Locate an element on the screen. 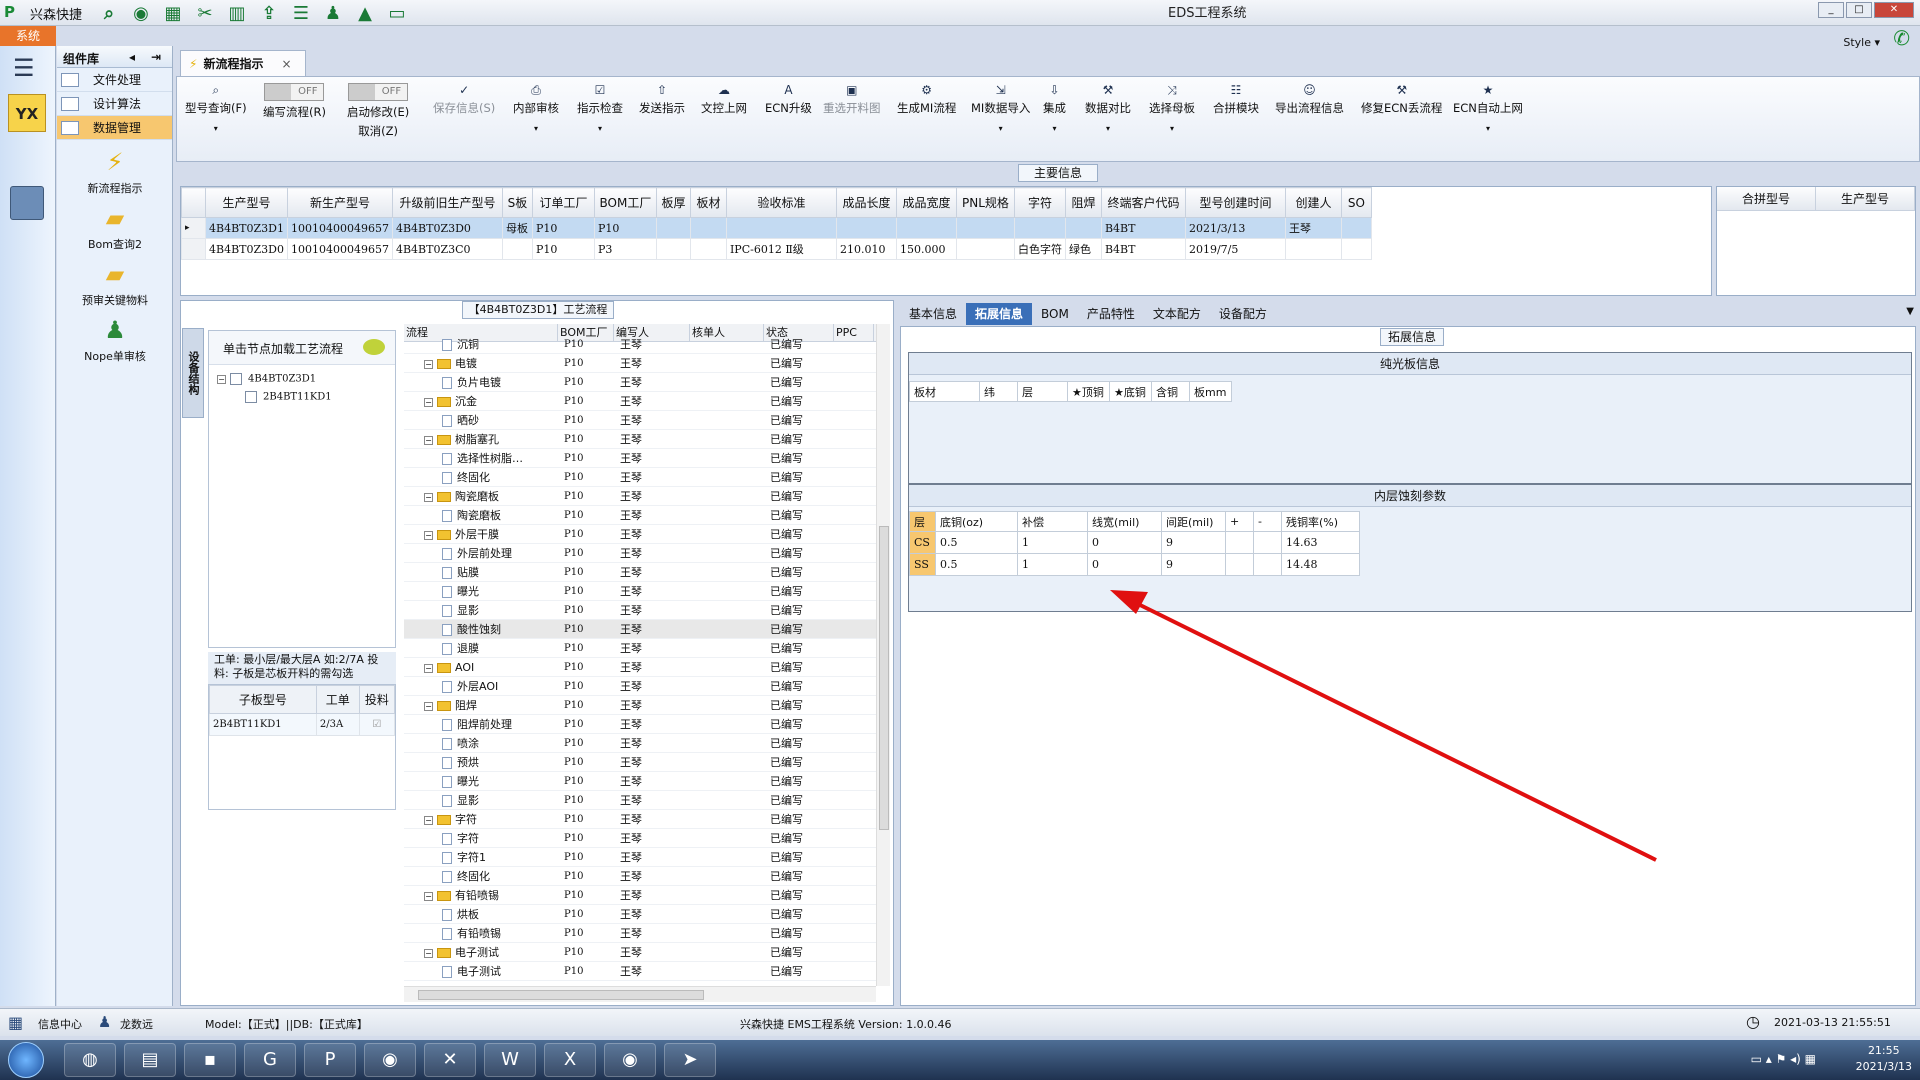 This screenshot has height=1080, width=1920. notepad-icon: ▤ is located at coordinates (150, 1060).